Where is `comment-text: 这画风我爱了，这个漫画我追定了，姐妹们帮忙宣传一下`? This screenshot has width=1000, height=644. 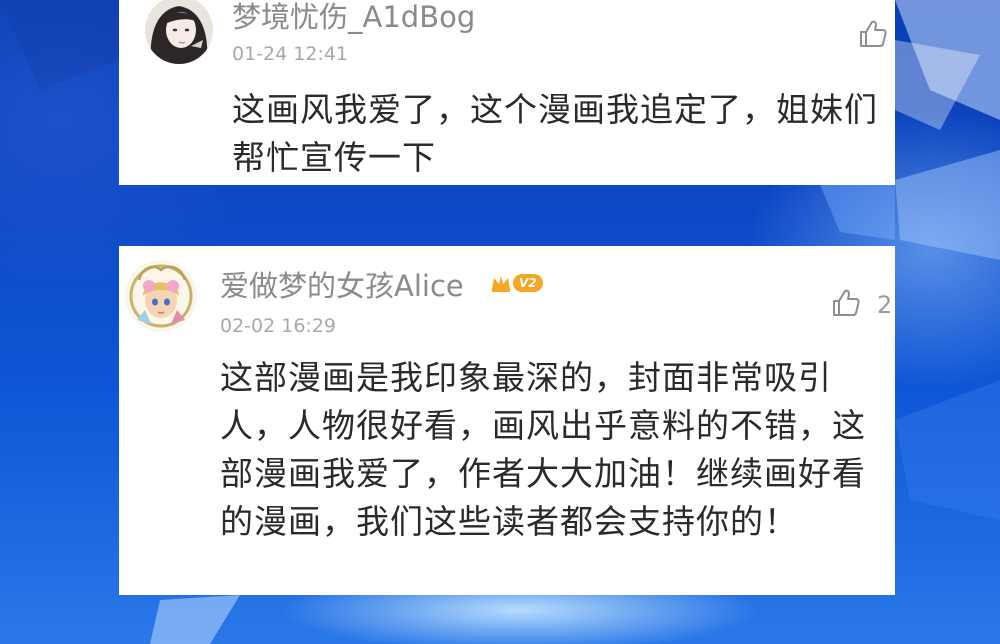 comment-text: 这画风我爱了，这个漫画我追定了，姐妹们帮忙宣传一下 is located at coordinates (555, 133).